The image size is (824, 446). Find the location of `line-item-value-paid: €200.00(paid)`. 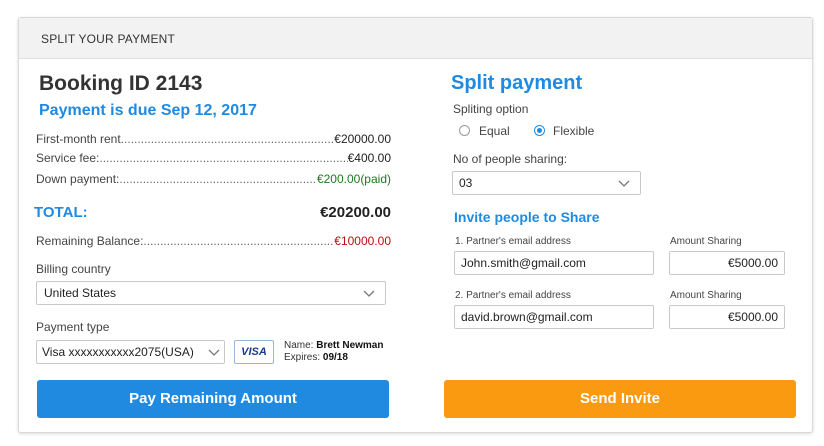

line-item-value-paid: €200.00(paid) is located at coordinates (353, 179).